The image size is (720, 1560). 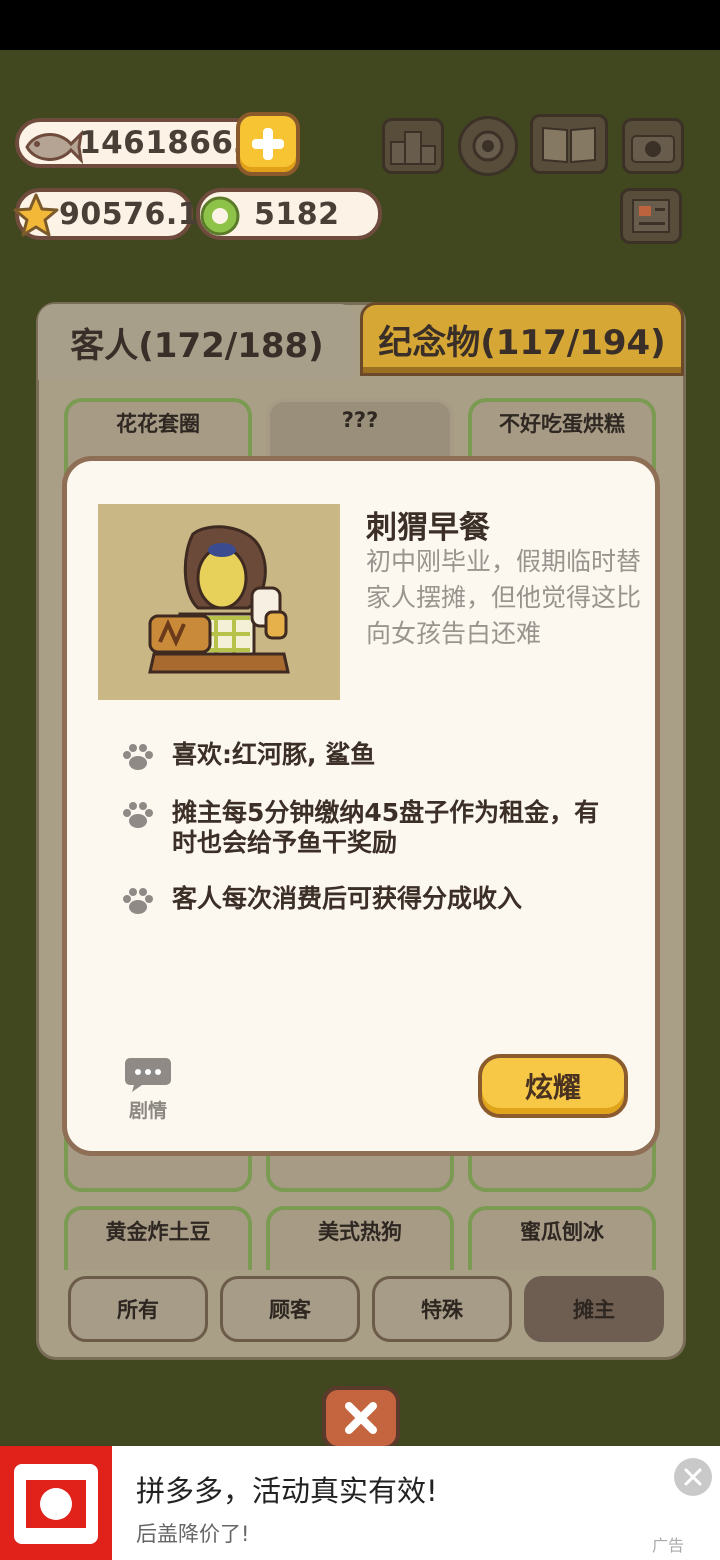 What do you see at coordinates (287, 1491) in the screenshot?
I see `ad-title: 拼多多，活动真实有效!` at bounding box center [287, 1491].